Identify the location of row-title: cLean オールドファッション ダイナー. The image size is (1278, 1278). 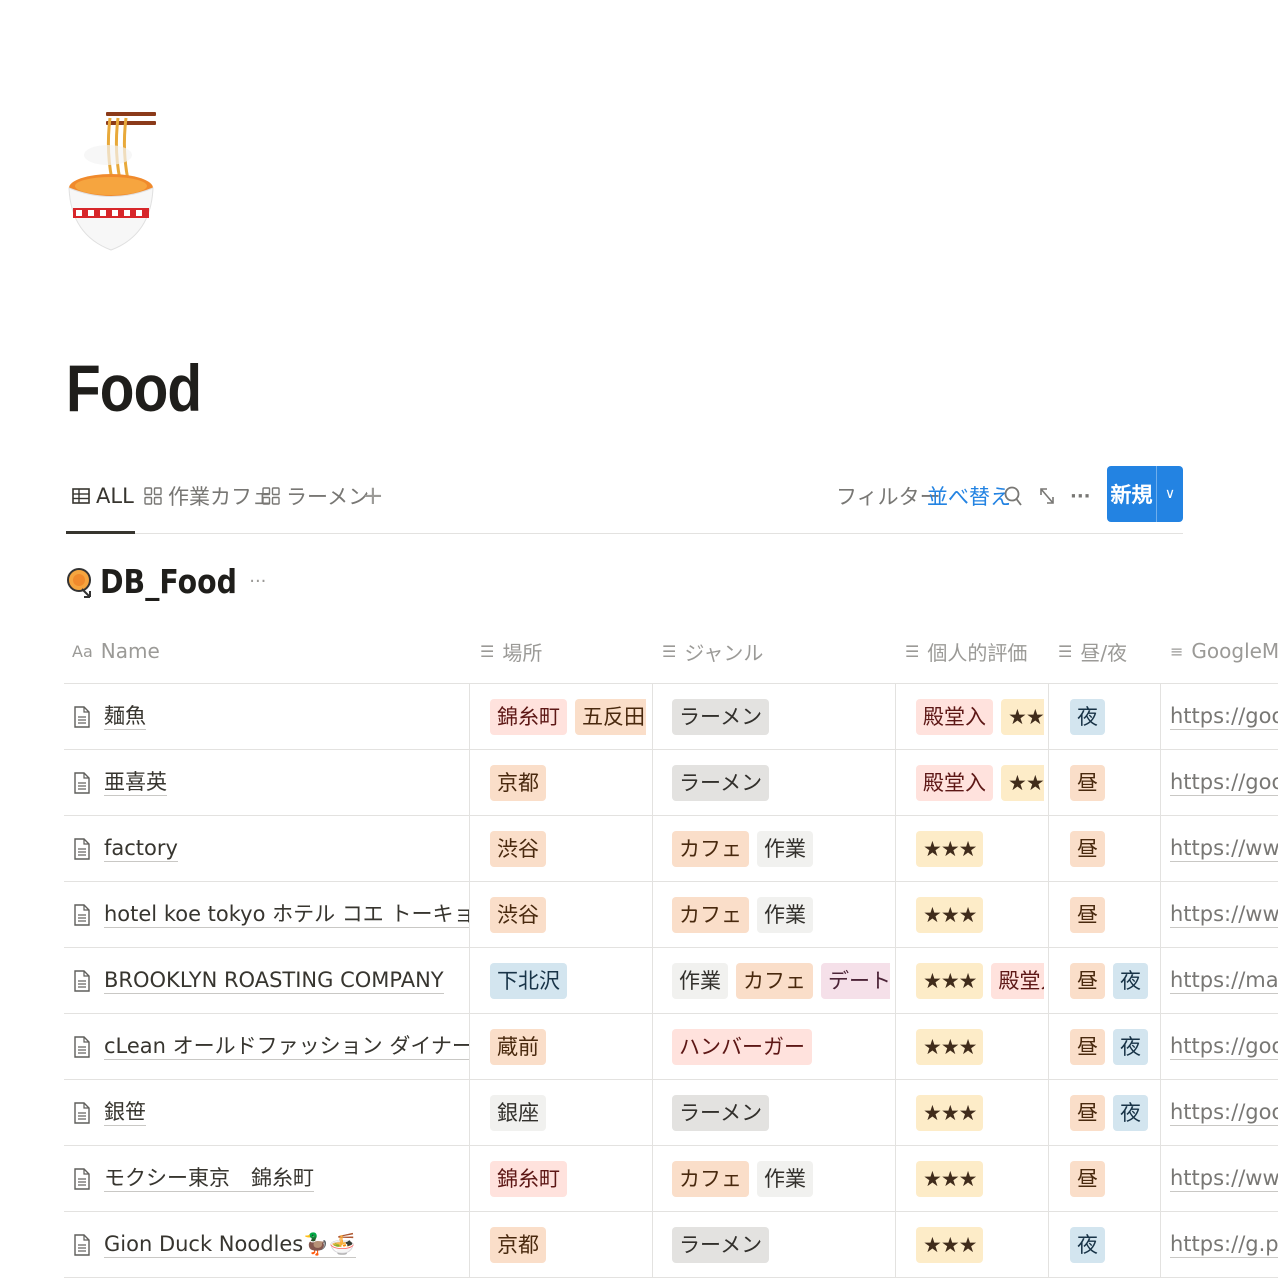
(286, 1047).